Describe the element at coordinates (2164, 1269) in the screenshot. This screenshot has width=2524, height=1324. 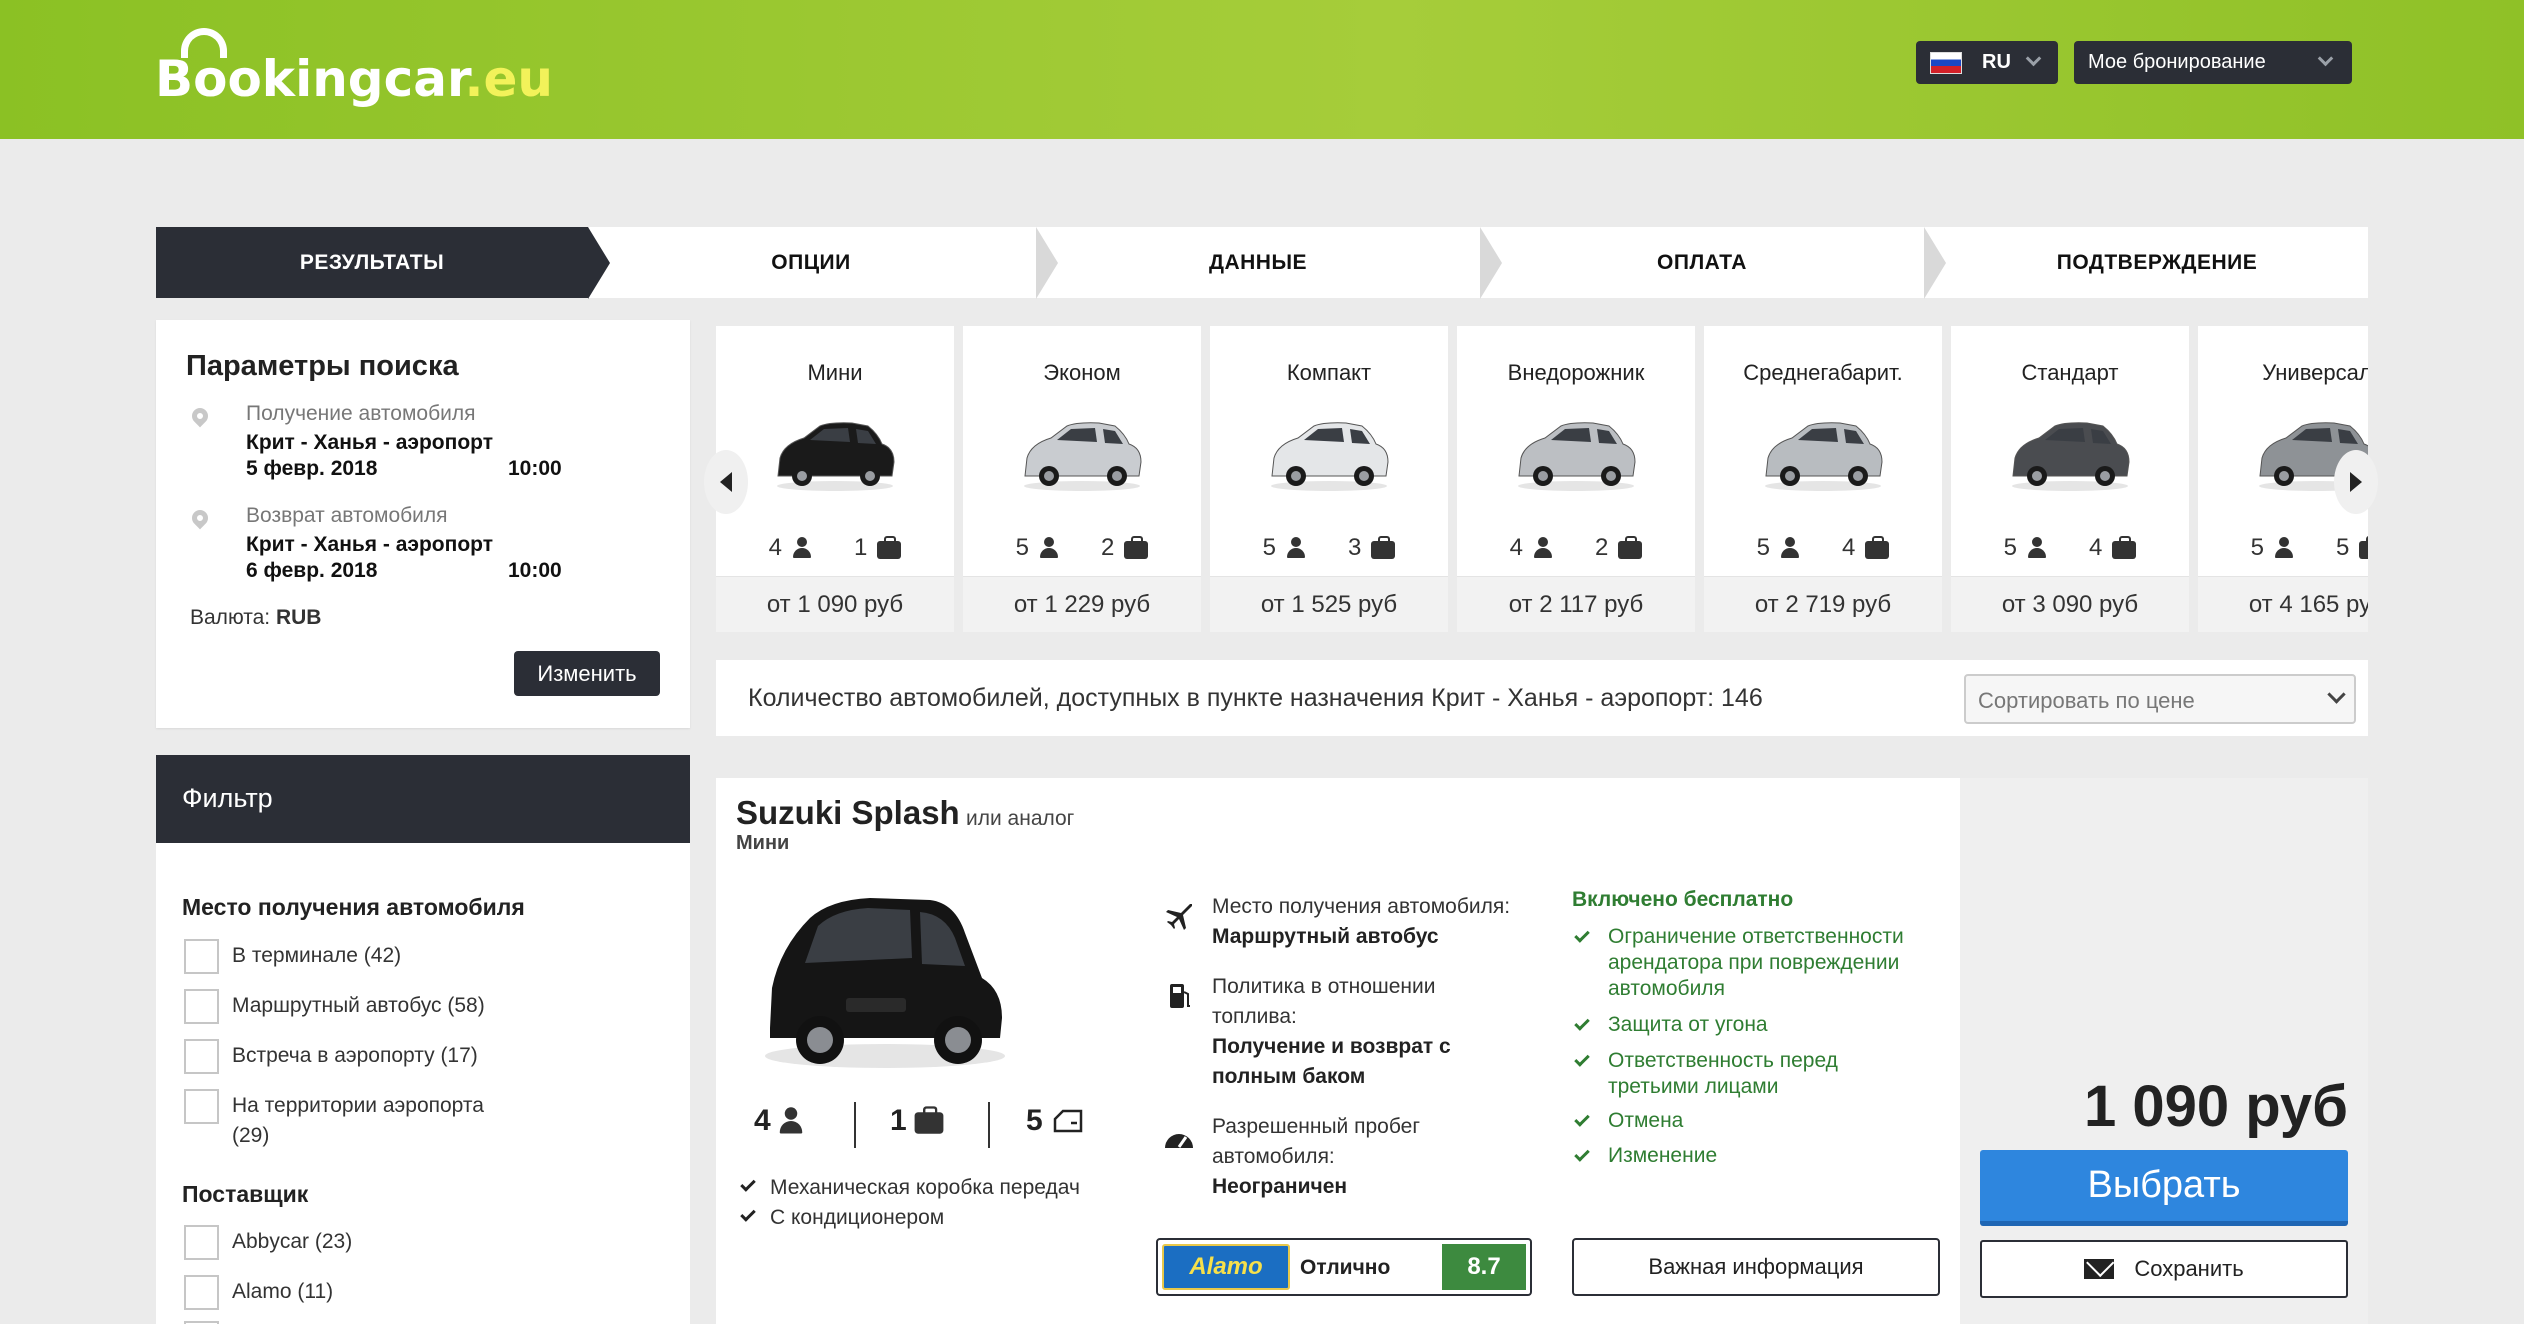
I see `save-button: Сохранить` at that location.